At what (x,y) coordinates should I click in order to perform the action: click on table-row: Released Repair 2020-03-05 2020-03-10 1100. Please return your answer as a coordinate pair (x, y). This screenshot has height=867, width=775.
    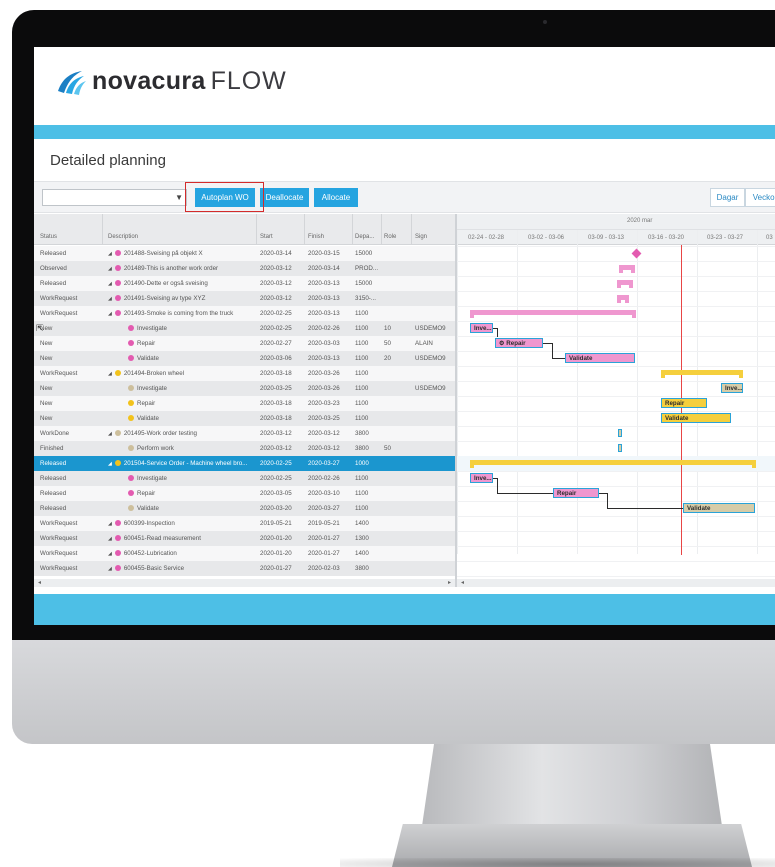
    Looking at the image, I should click on (244, 493).